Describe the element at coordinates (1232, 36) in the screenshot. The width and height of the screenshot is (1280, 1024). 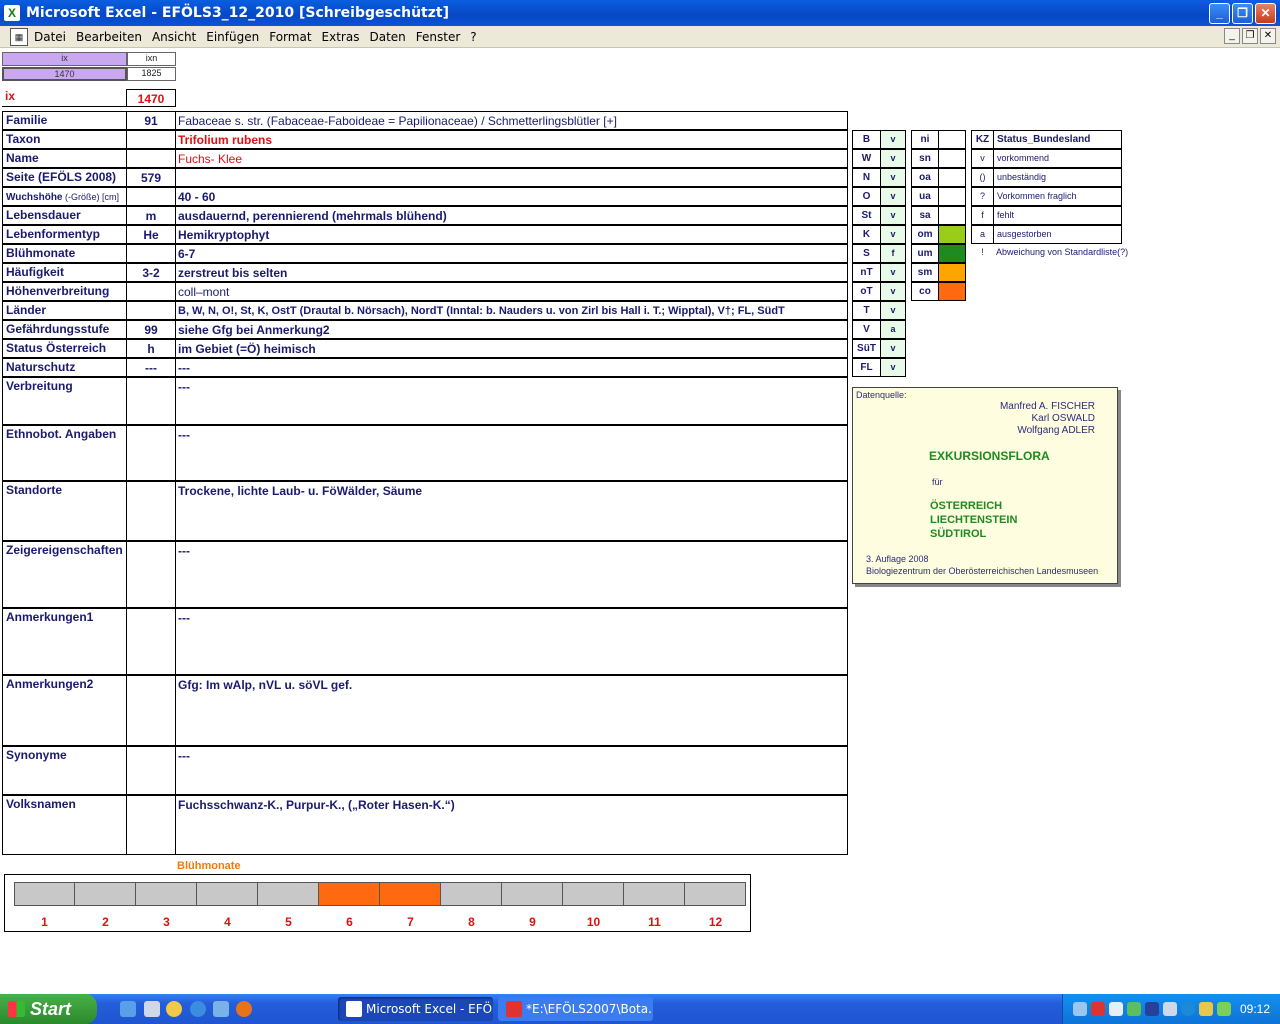
I see `doc-minimize-button: _` at that location.